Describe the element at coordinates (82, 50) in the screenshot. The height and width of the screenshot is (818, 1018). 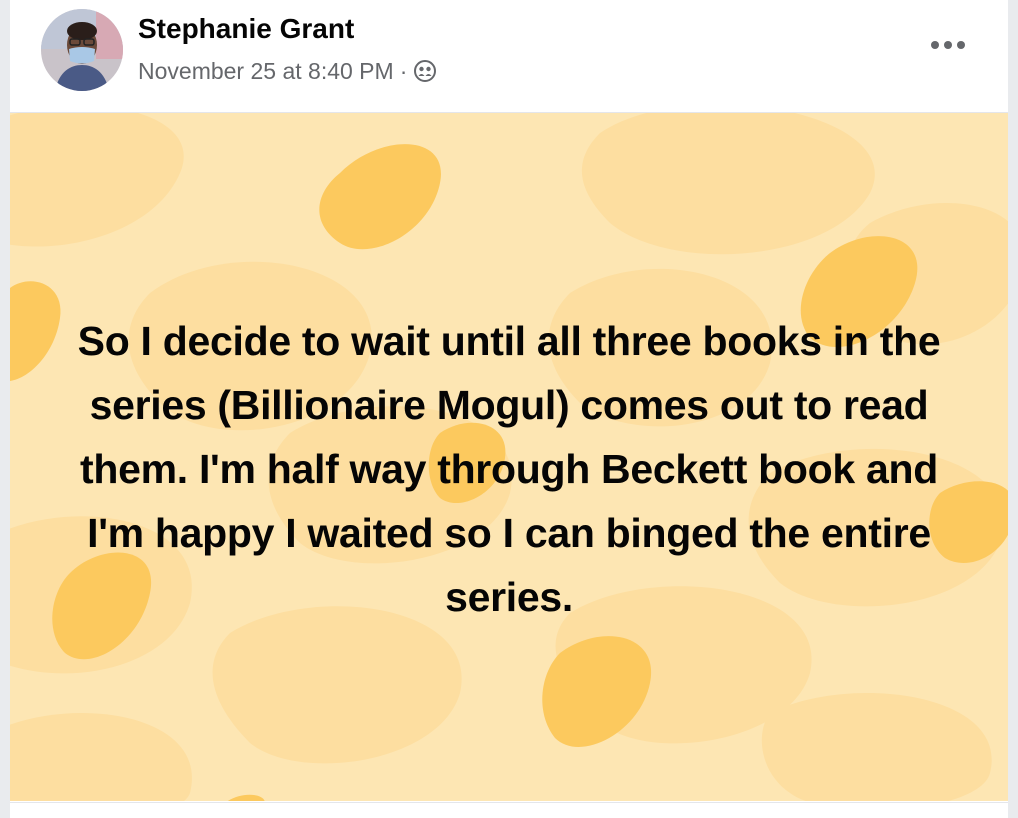
I see `avatar` at that location.